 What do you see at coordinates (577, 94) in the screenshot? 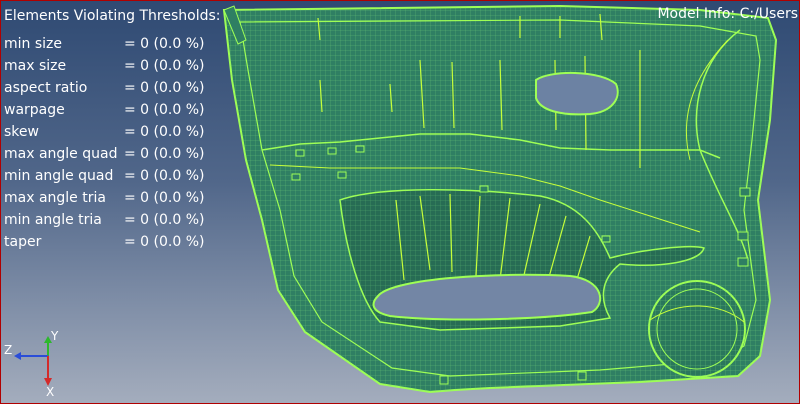
I see `door-handle-opening` at bounding box center [577, 94].